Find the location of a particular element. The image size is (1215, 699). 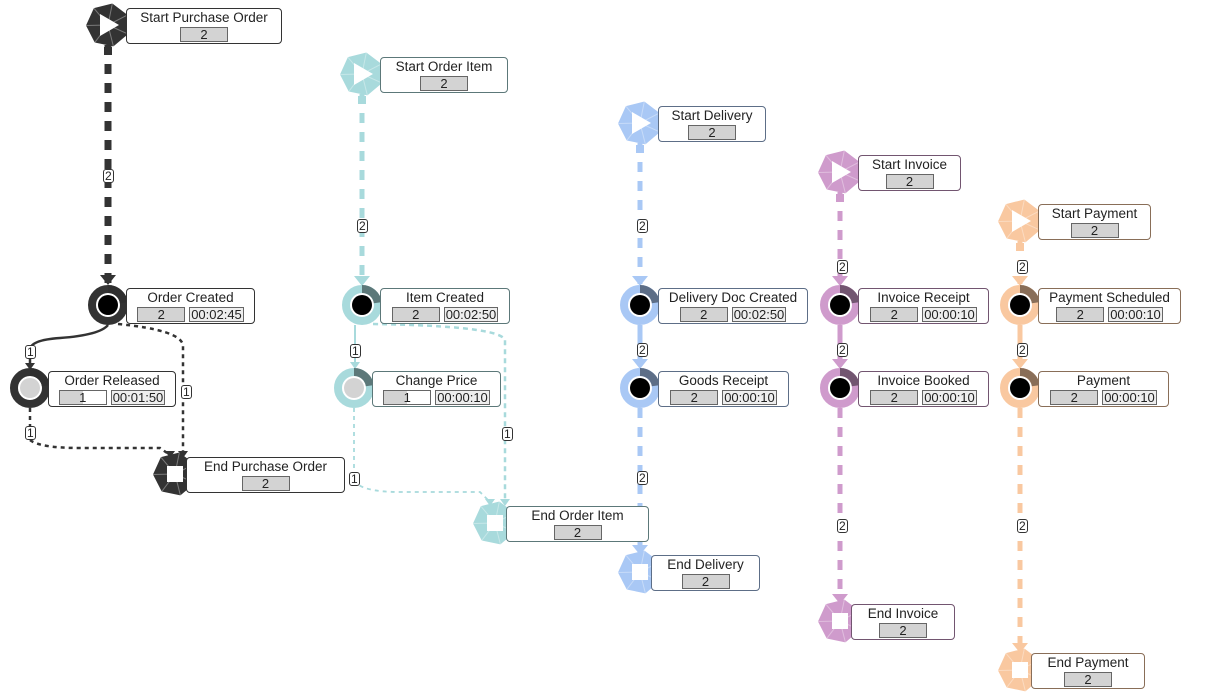

node-label-order-released: Order Released 1 00:01:50 is located at coordinates (112, 389).